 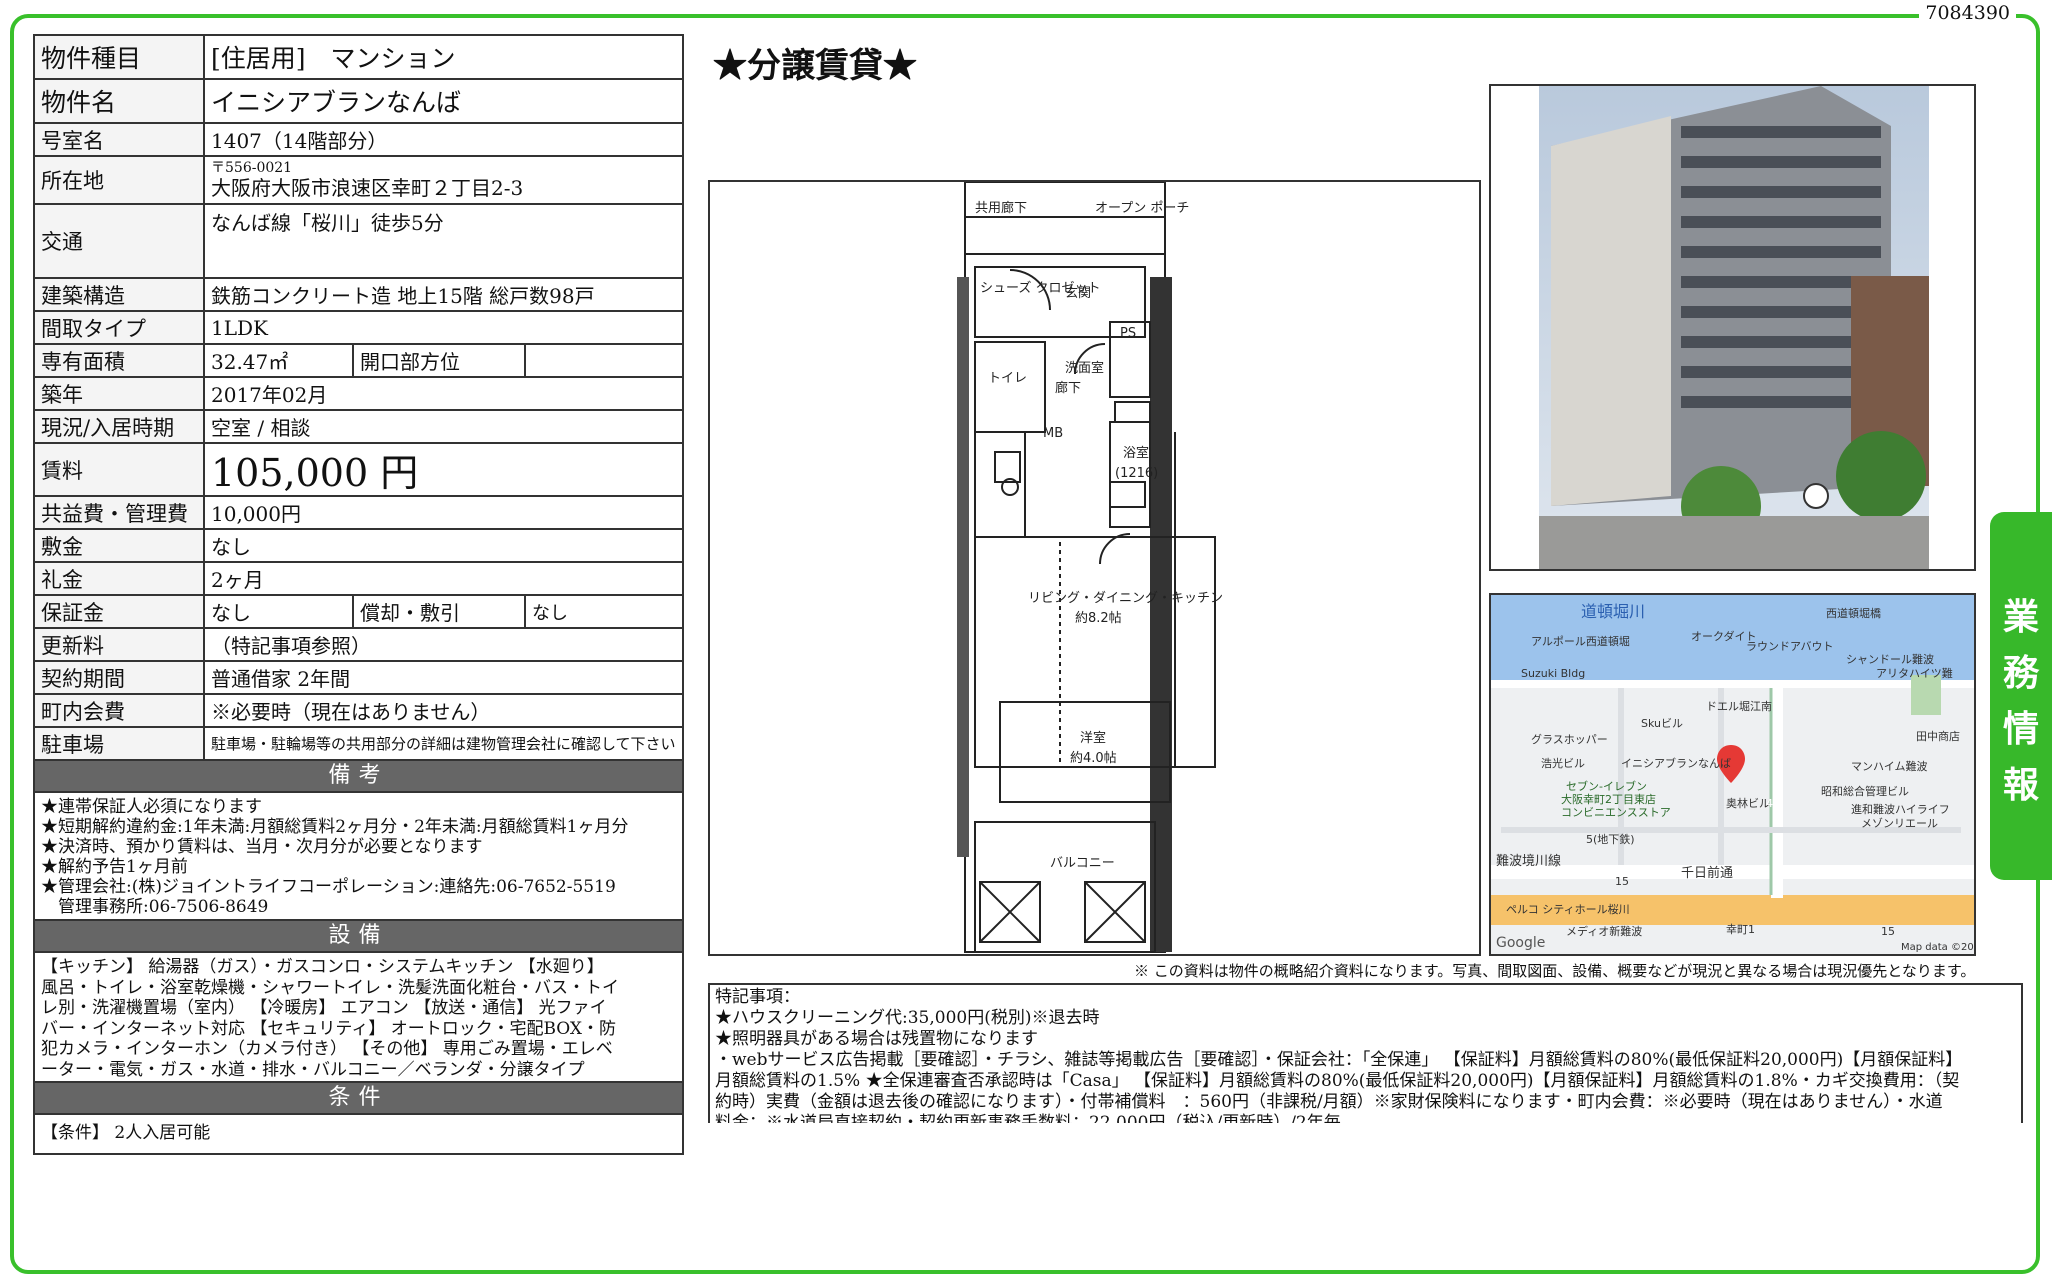 I want to click on name-value: イニシアブランなんば, so click(x=336, y=102).